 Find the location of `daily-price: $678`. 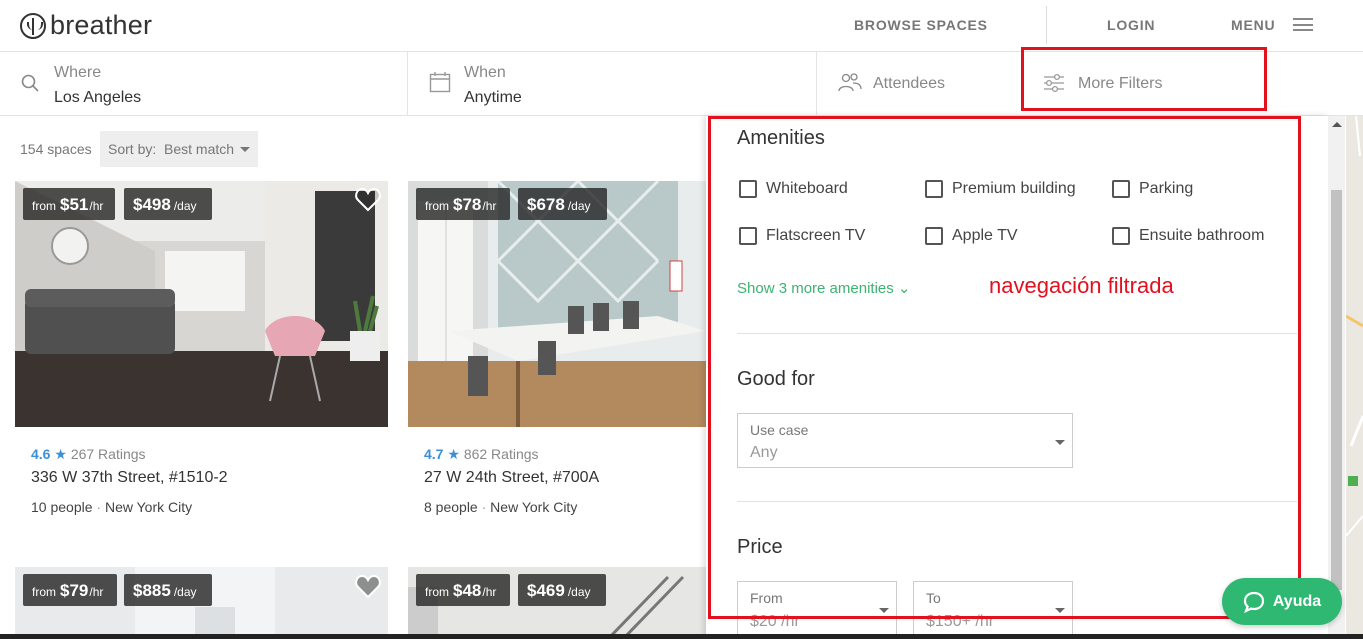

daily-price: $678 is located at coordinates (546, 204).